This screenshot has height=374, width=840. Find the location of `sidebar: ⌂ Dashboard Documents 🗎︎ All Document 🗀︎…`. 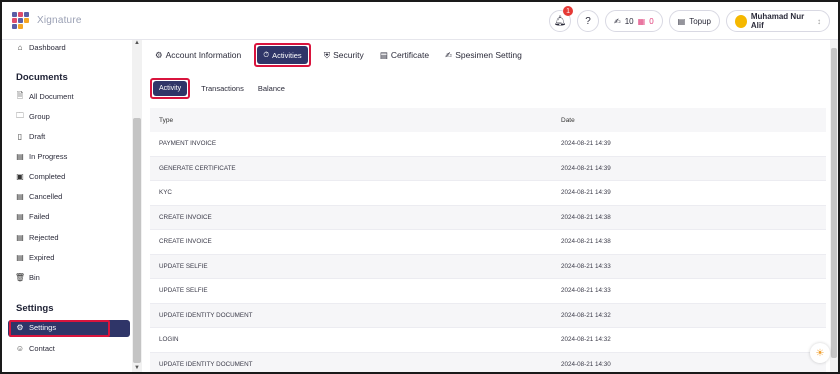

sidebar: ⌂ Dashboard Documents 🗎︎ All Document 🗀︎… is located at coordinates (72, 206).